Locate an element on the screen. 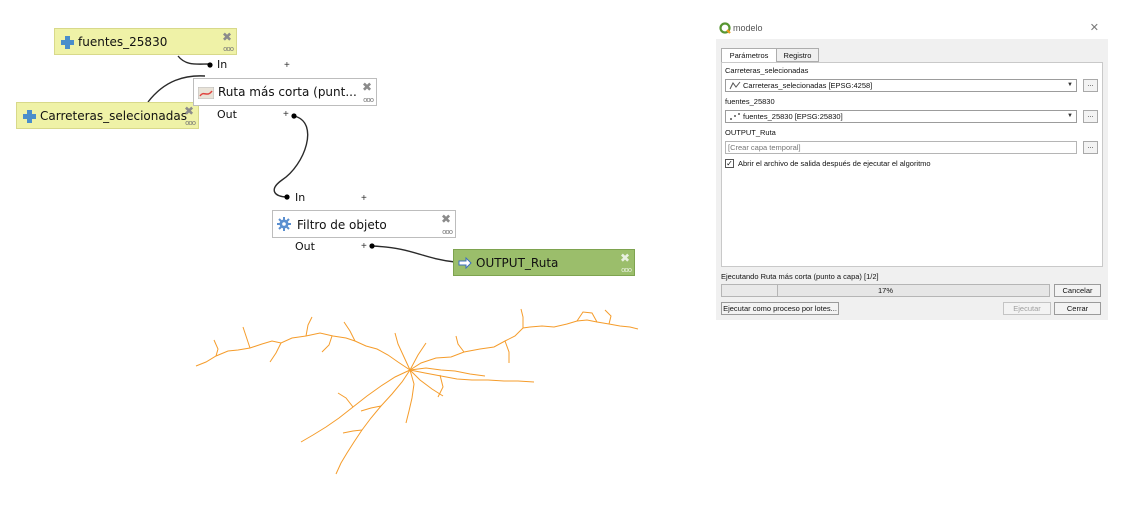 The height and width of the screenshot is (507, 1138). tab-parametros: Parámetros is located at coordinates (749, 55).